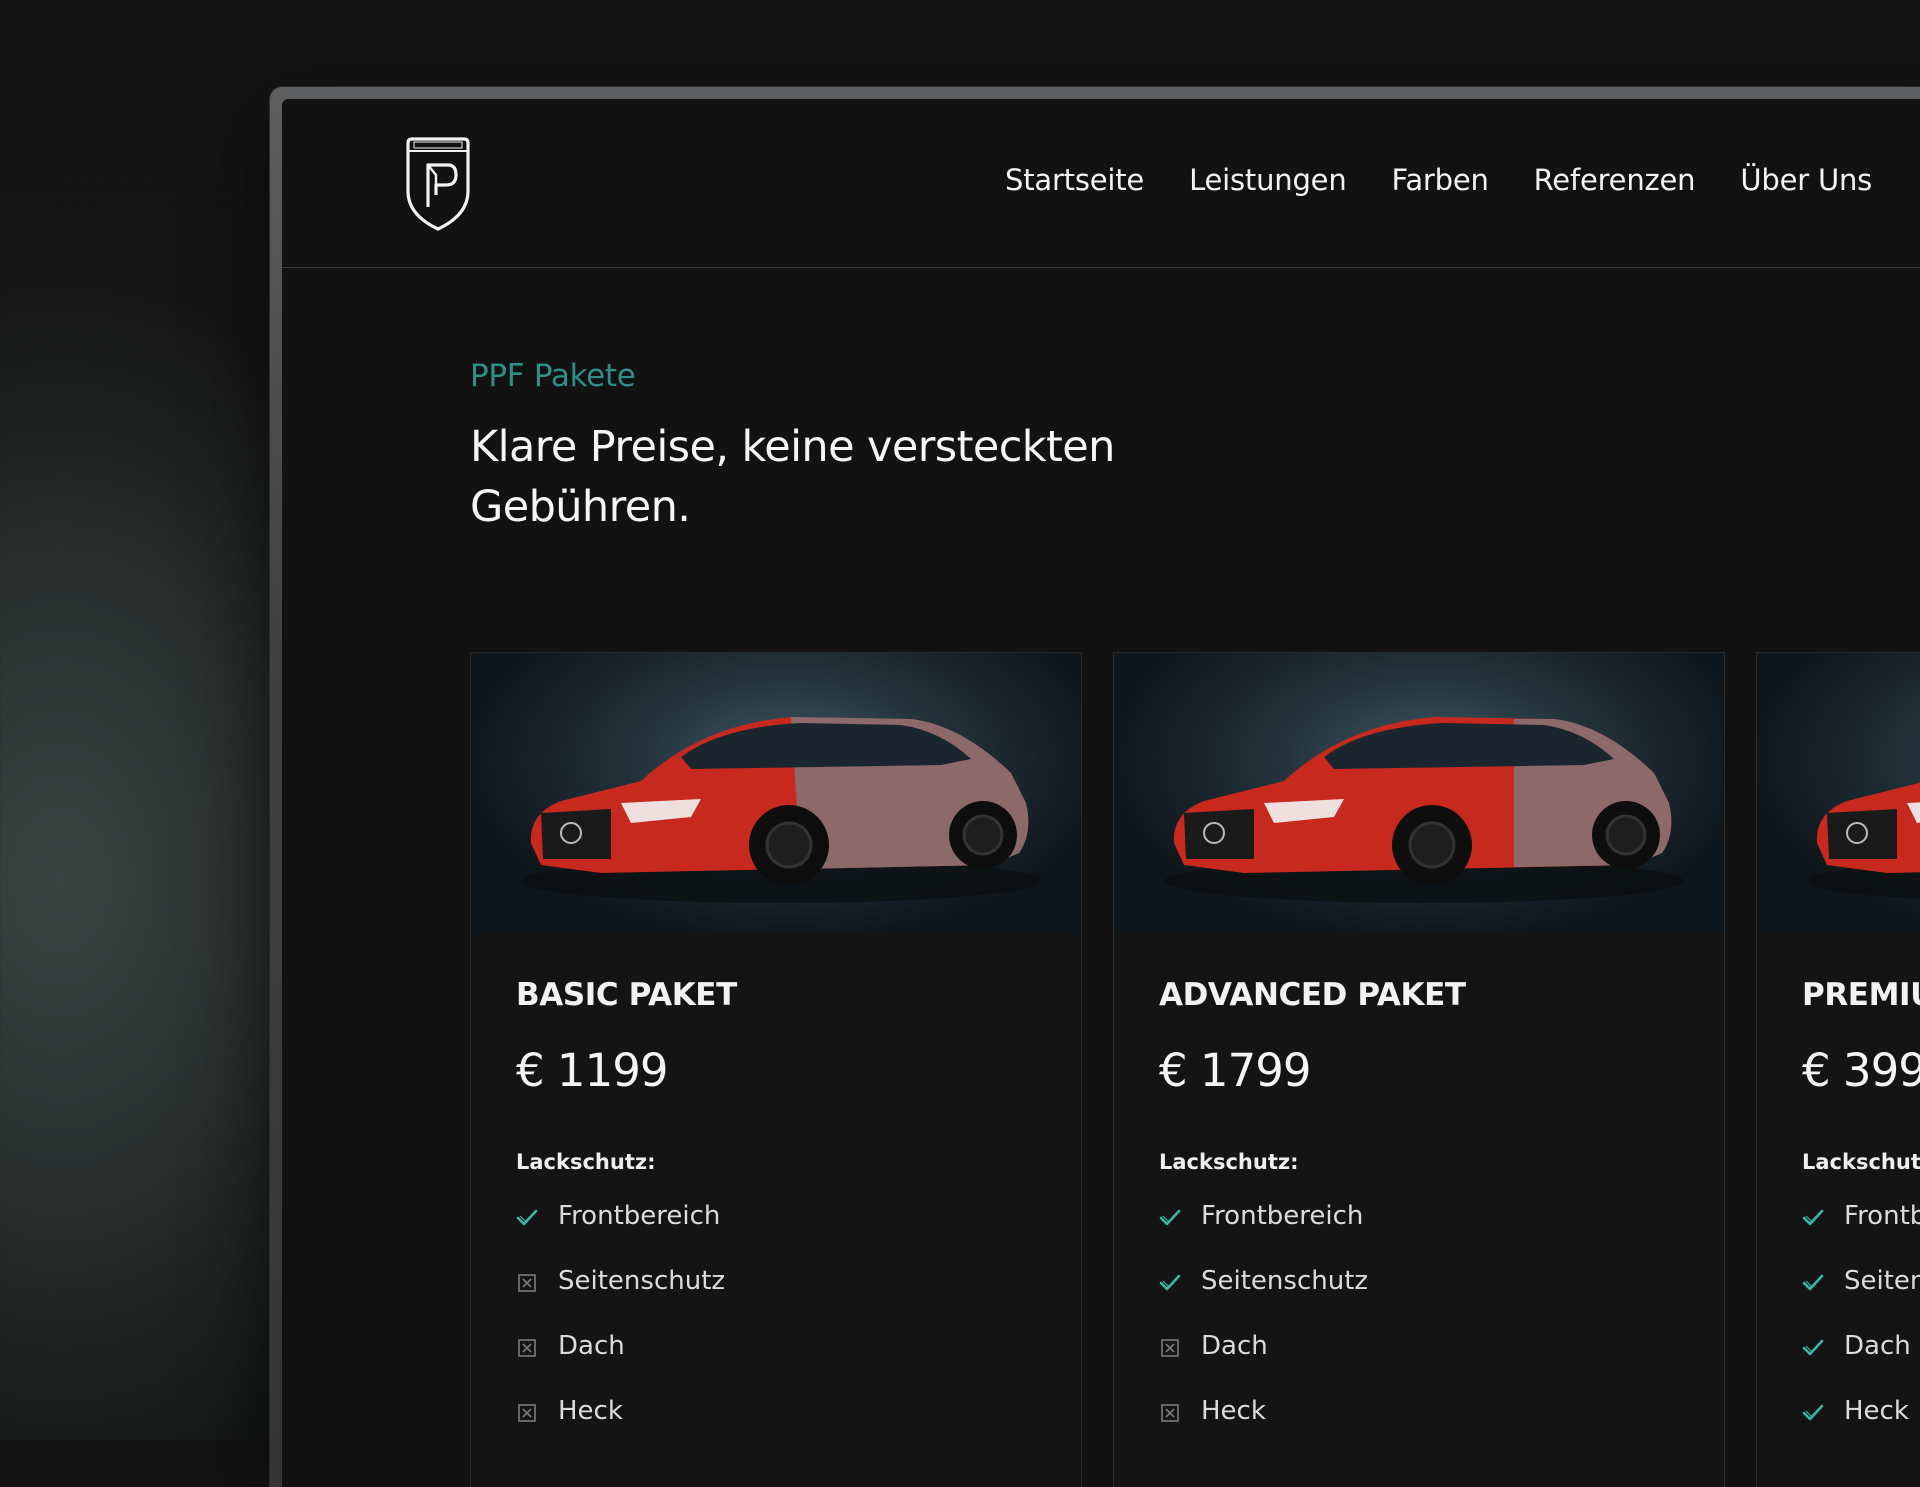  I want to click on headline-line-1: Klare Preise, keine versteckten, so click(792, 447).